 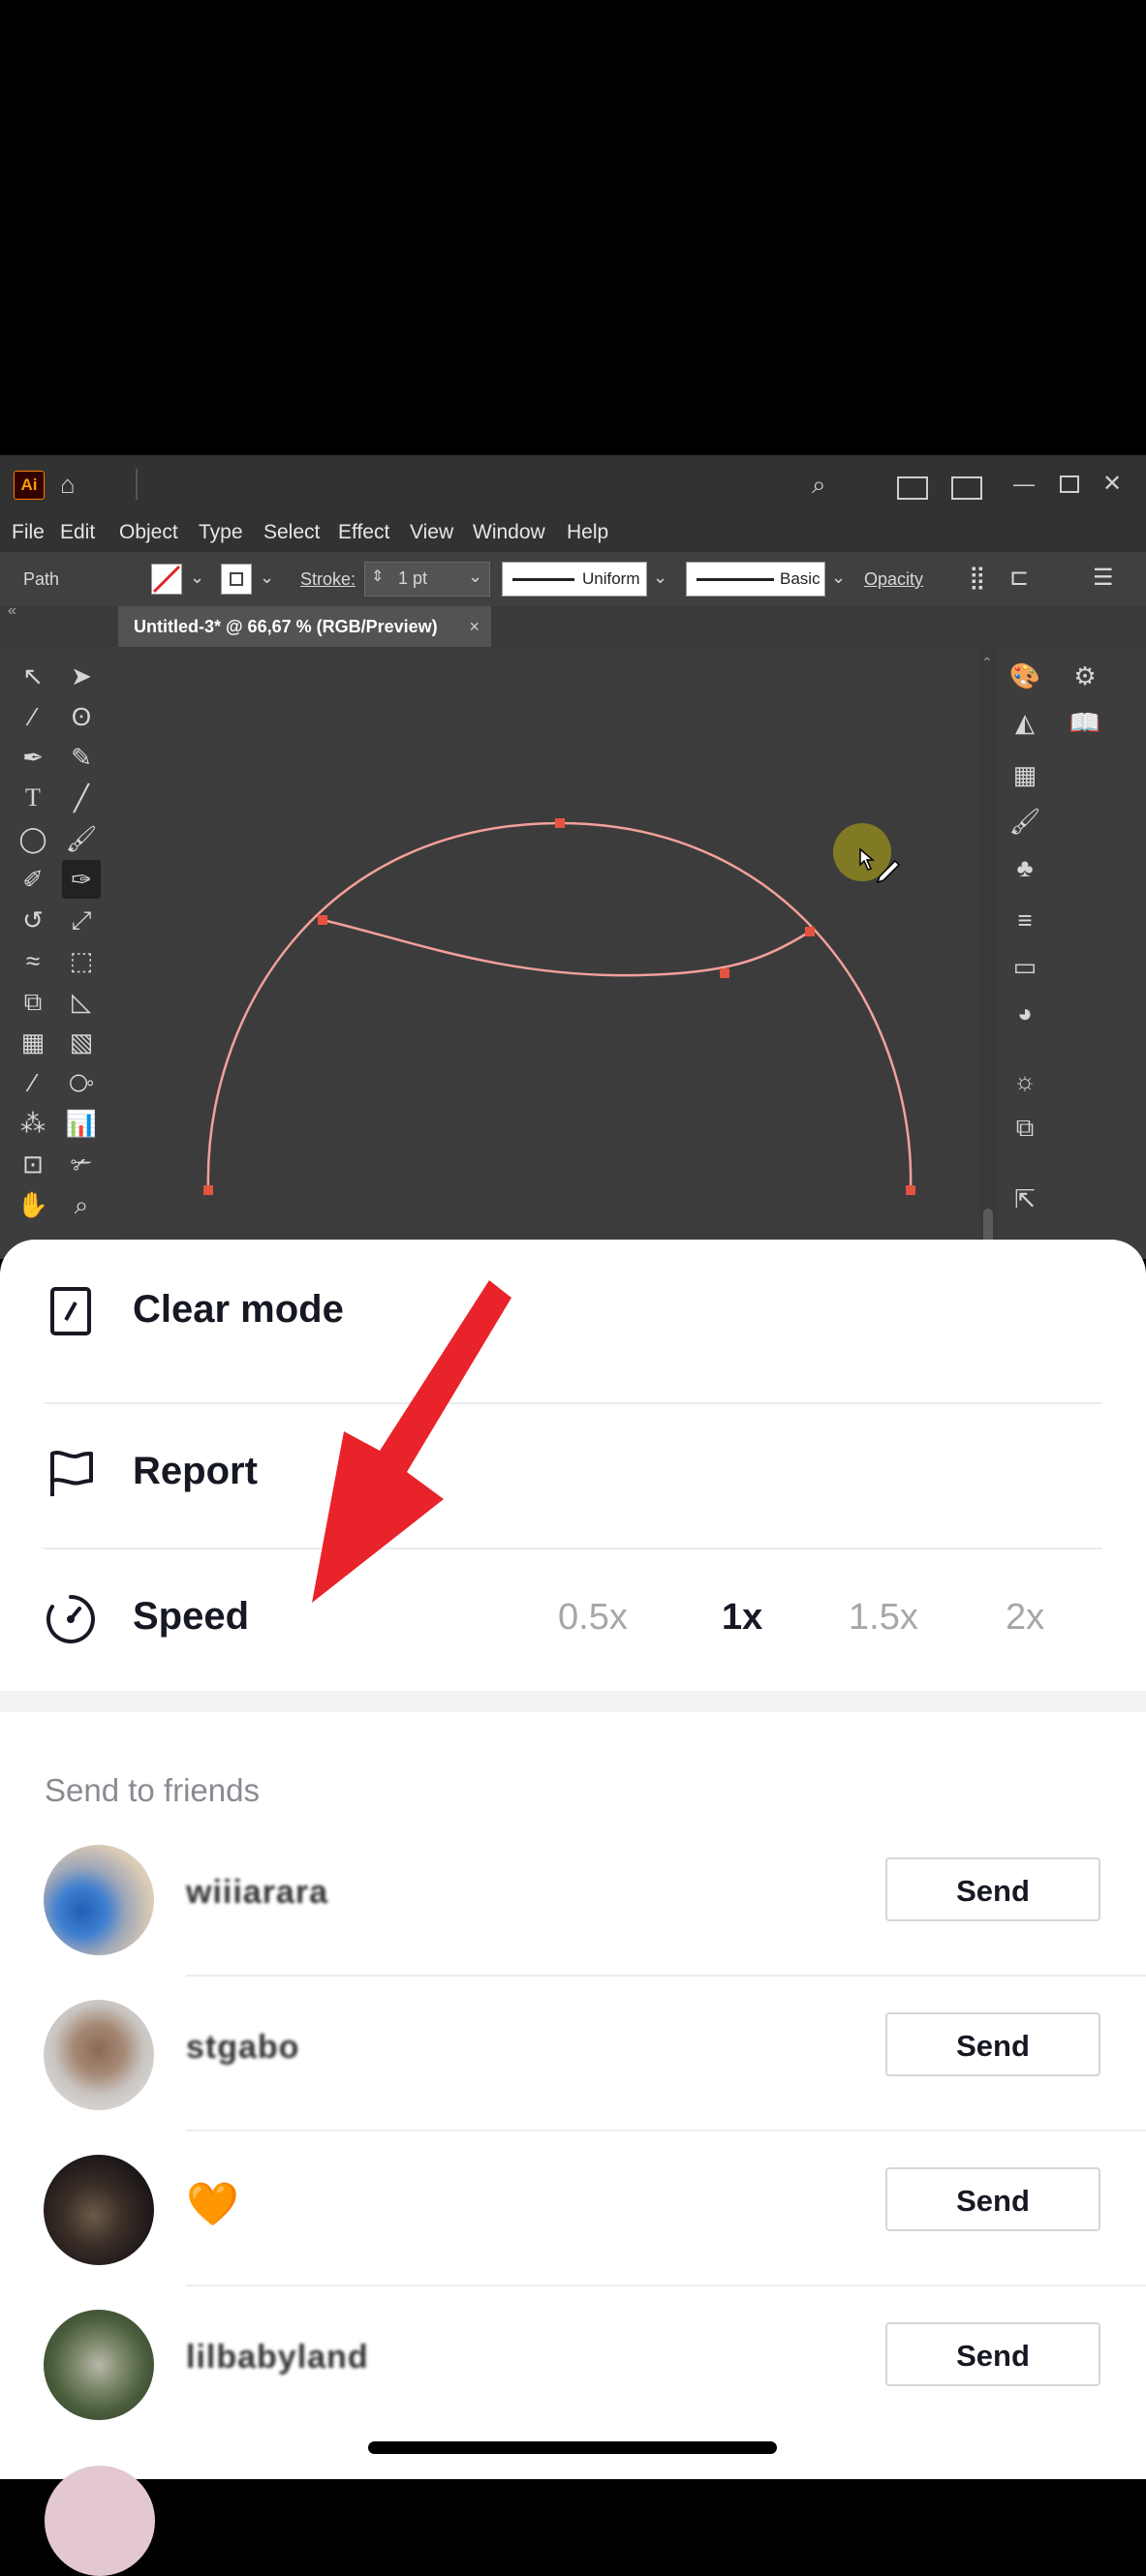 What do you see at coordinates (197, 577) in the screenshot?
I see `fill-dropdown-icon: ⌄` at bounding box center [197, 577].